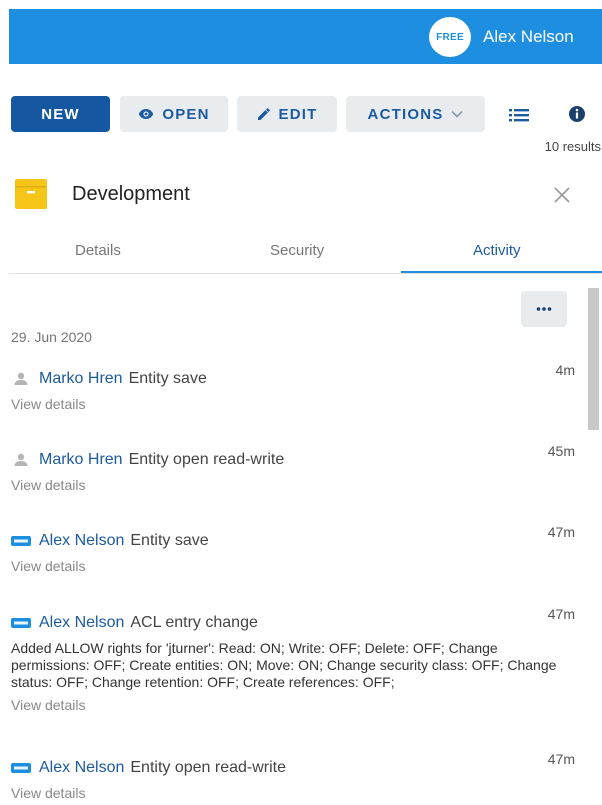  I want to click on activity-entry-header: Alex Nelson Entity save 47m, so click(296, 538).